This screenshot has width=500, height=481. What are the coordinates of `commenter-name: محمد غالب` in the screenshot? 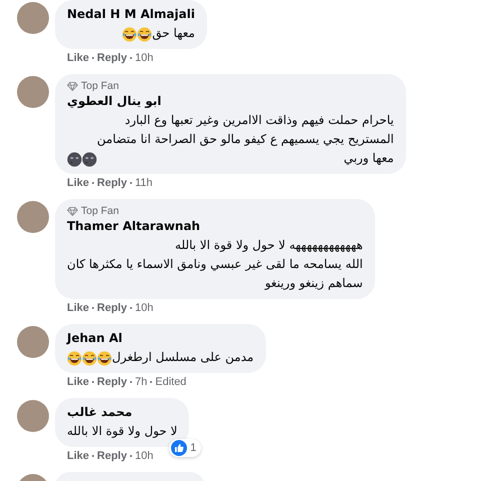 It's located at (99, 412).